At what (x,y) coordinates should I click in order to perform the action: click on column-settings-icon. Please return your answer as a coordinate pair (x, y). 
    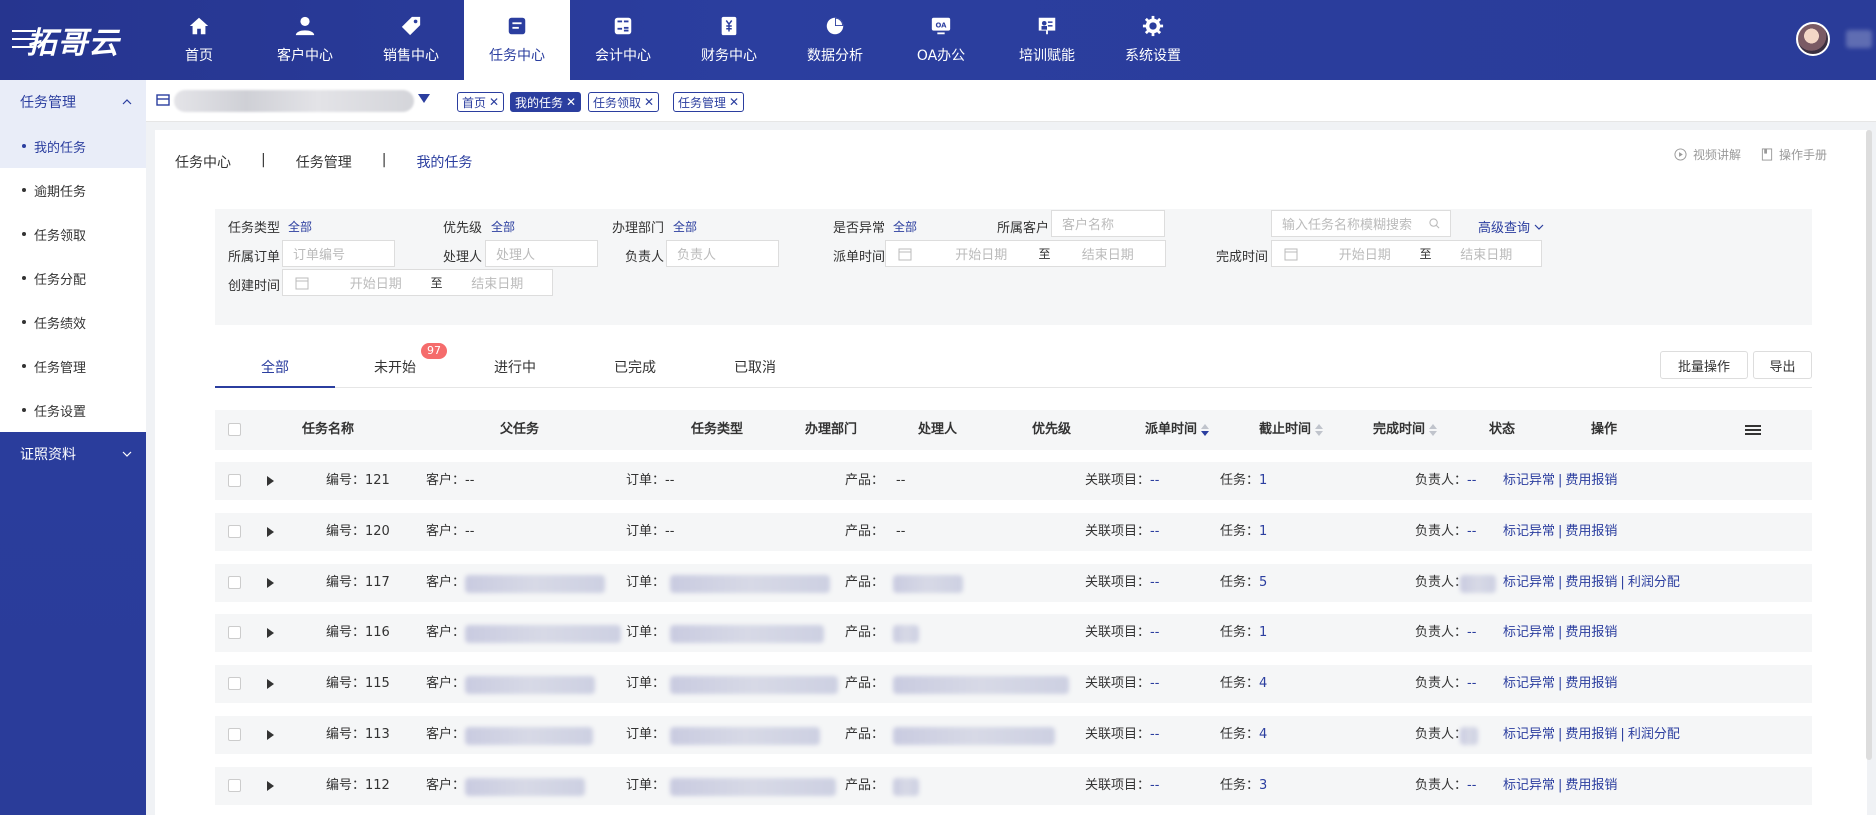
    Looking at the image, I should click on (1753, 430).